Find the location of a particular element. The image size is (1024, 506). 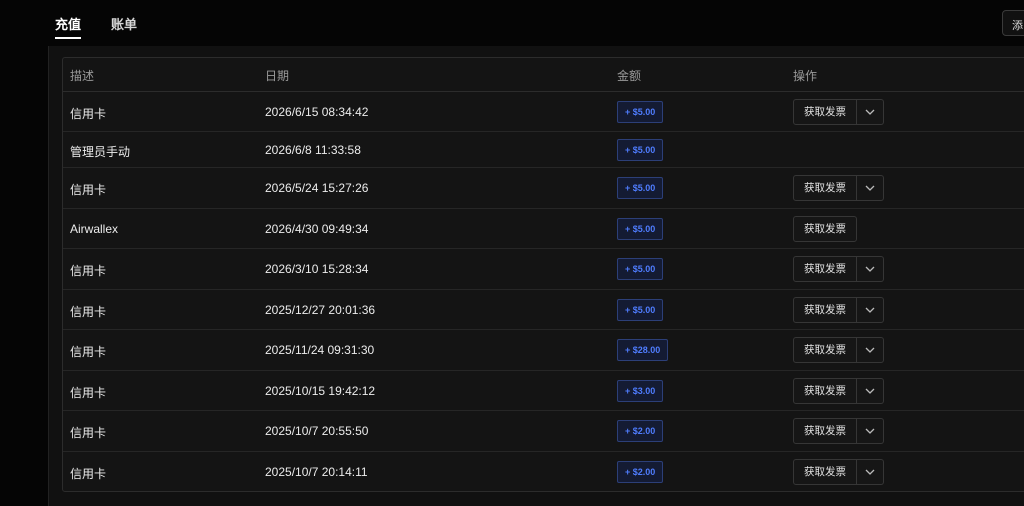

column-header-actions: 操作 is located at coordinates (805, 76).